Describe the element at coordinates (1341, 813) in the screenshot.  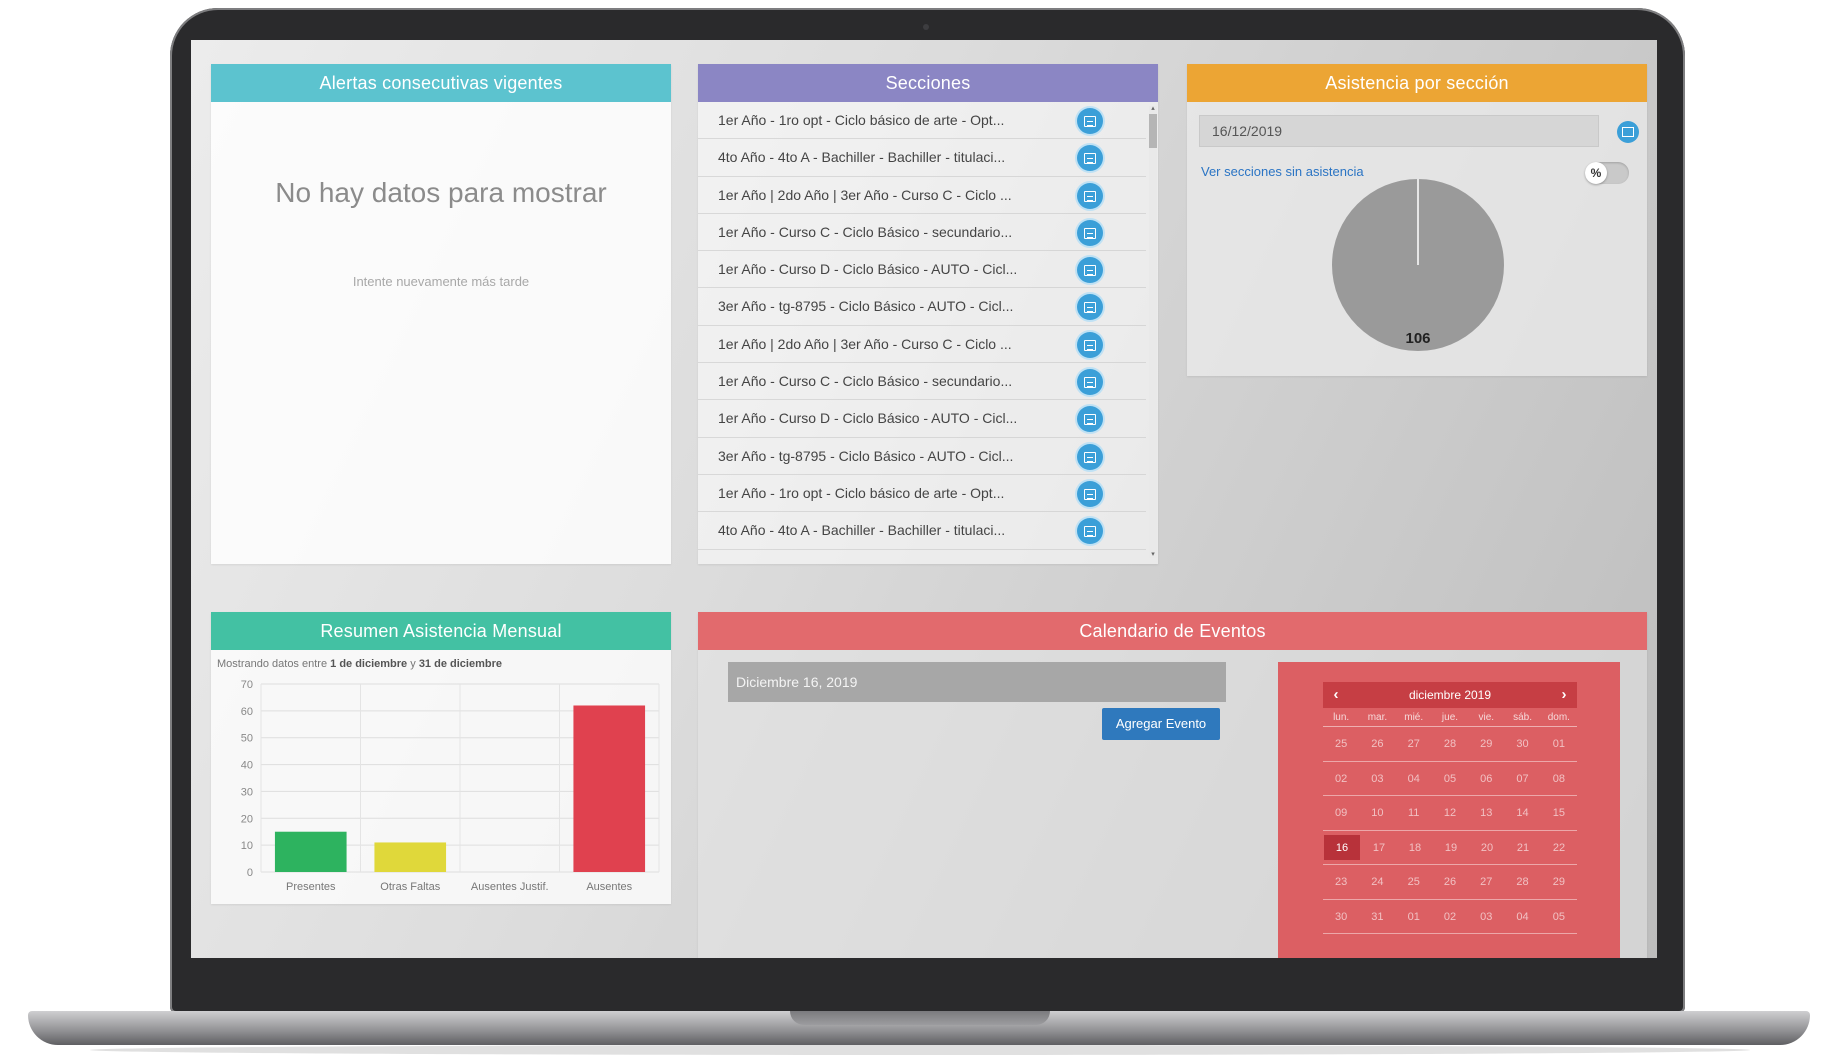
I see `calendar-day: 09` at that location.